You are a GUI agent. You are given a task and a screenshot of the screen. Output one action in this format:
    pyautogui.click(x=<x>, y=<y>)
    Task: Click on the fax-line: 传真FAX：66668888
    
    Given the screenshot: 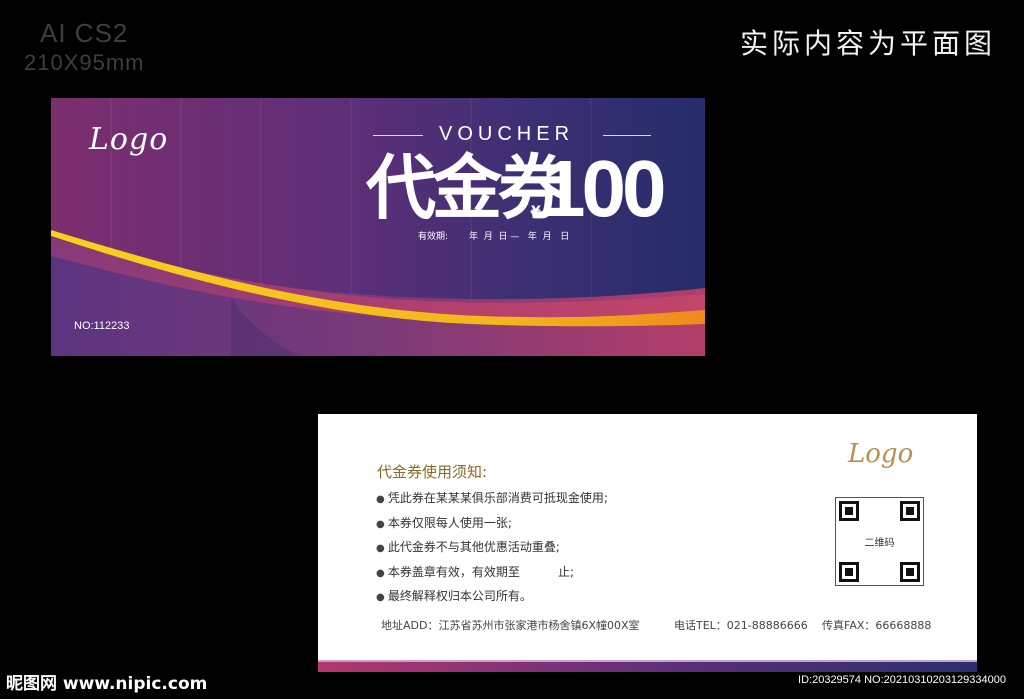 What is the action you would take?
    pyautogui.click(x=877, y=625)
    